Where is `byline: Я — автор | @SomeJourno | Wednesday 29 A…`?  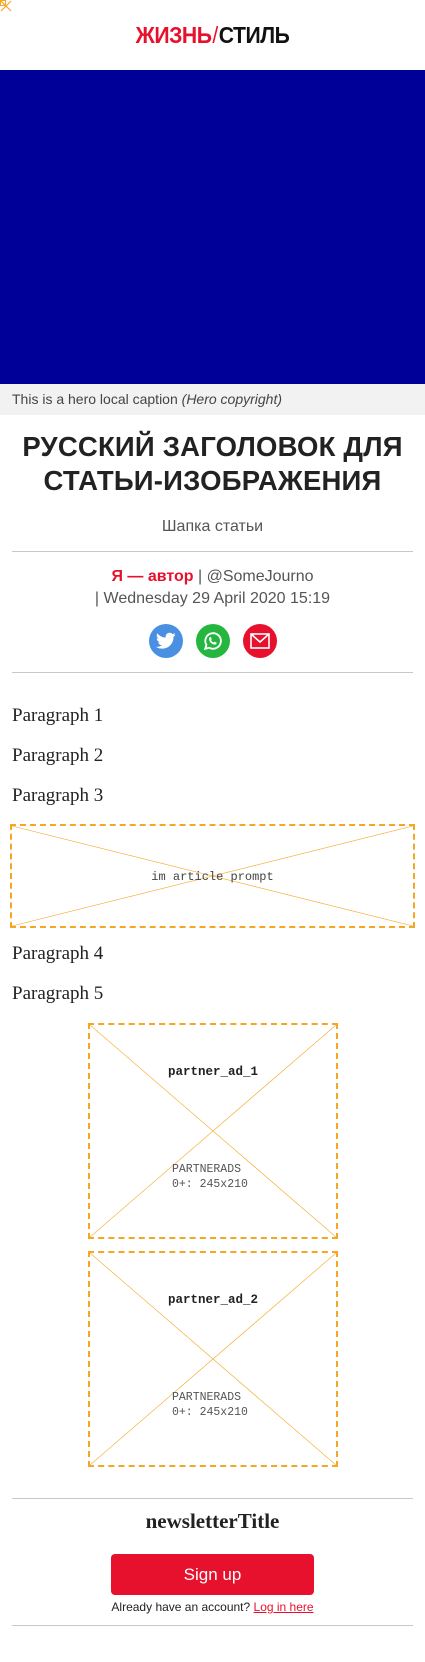
byline: Я — автор | @SomeJourno | Wednesday 29 A… is located at coordinates (212, 588).